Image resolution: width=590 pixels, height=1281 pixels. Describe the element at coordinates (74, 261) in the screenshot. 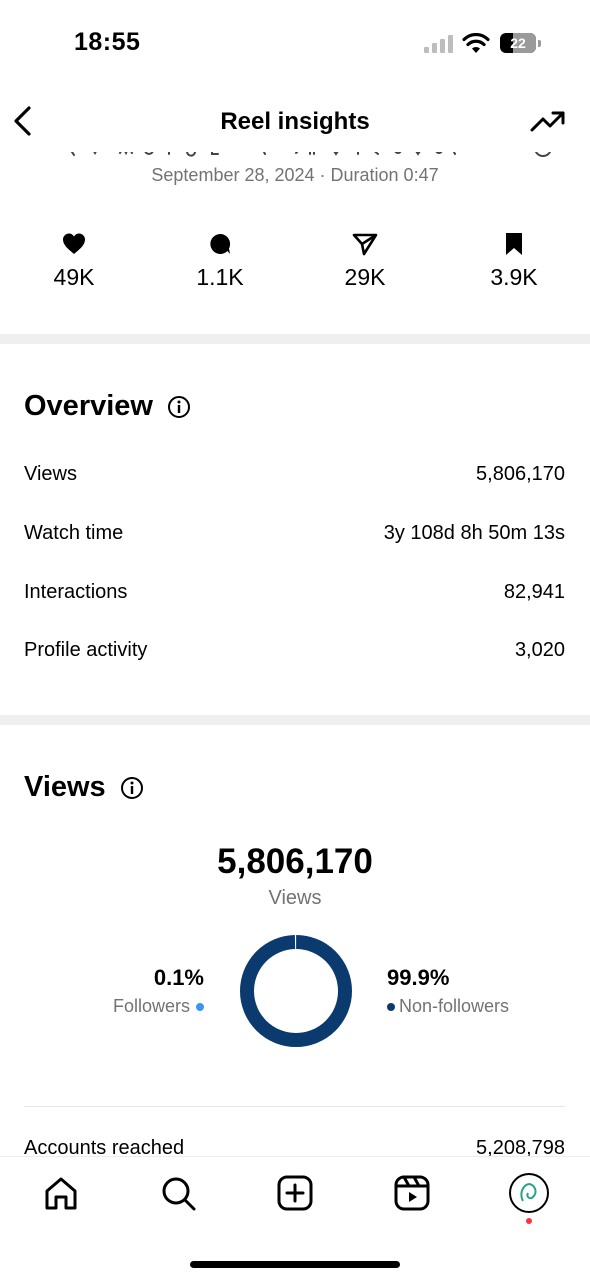

I see `stat-likes: 49K` at that location.